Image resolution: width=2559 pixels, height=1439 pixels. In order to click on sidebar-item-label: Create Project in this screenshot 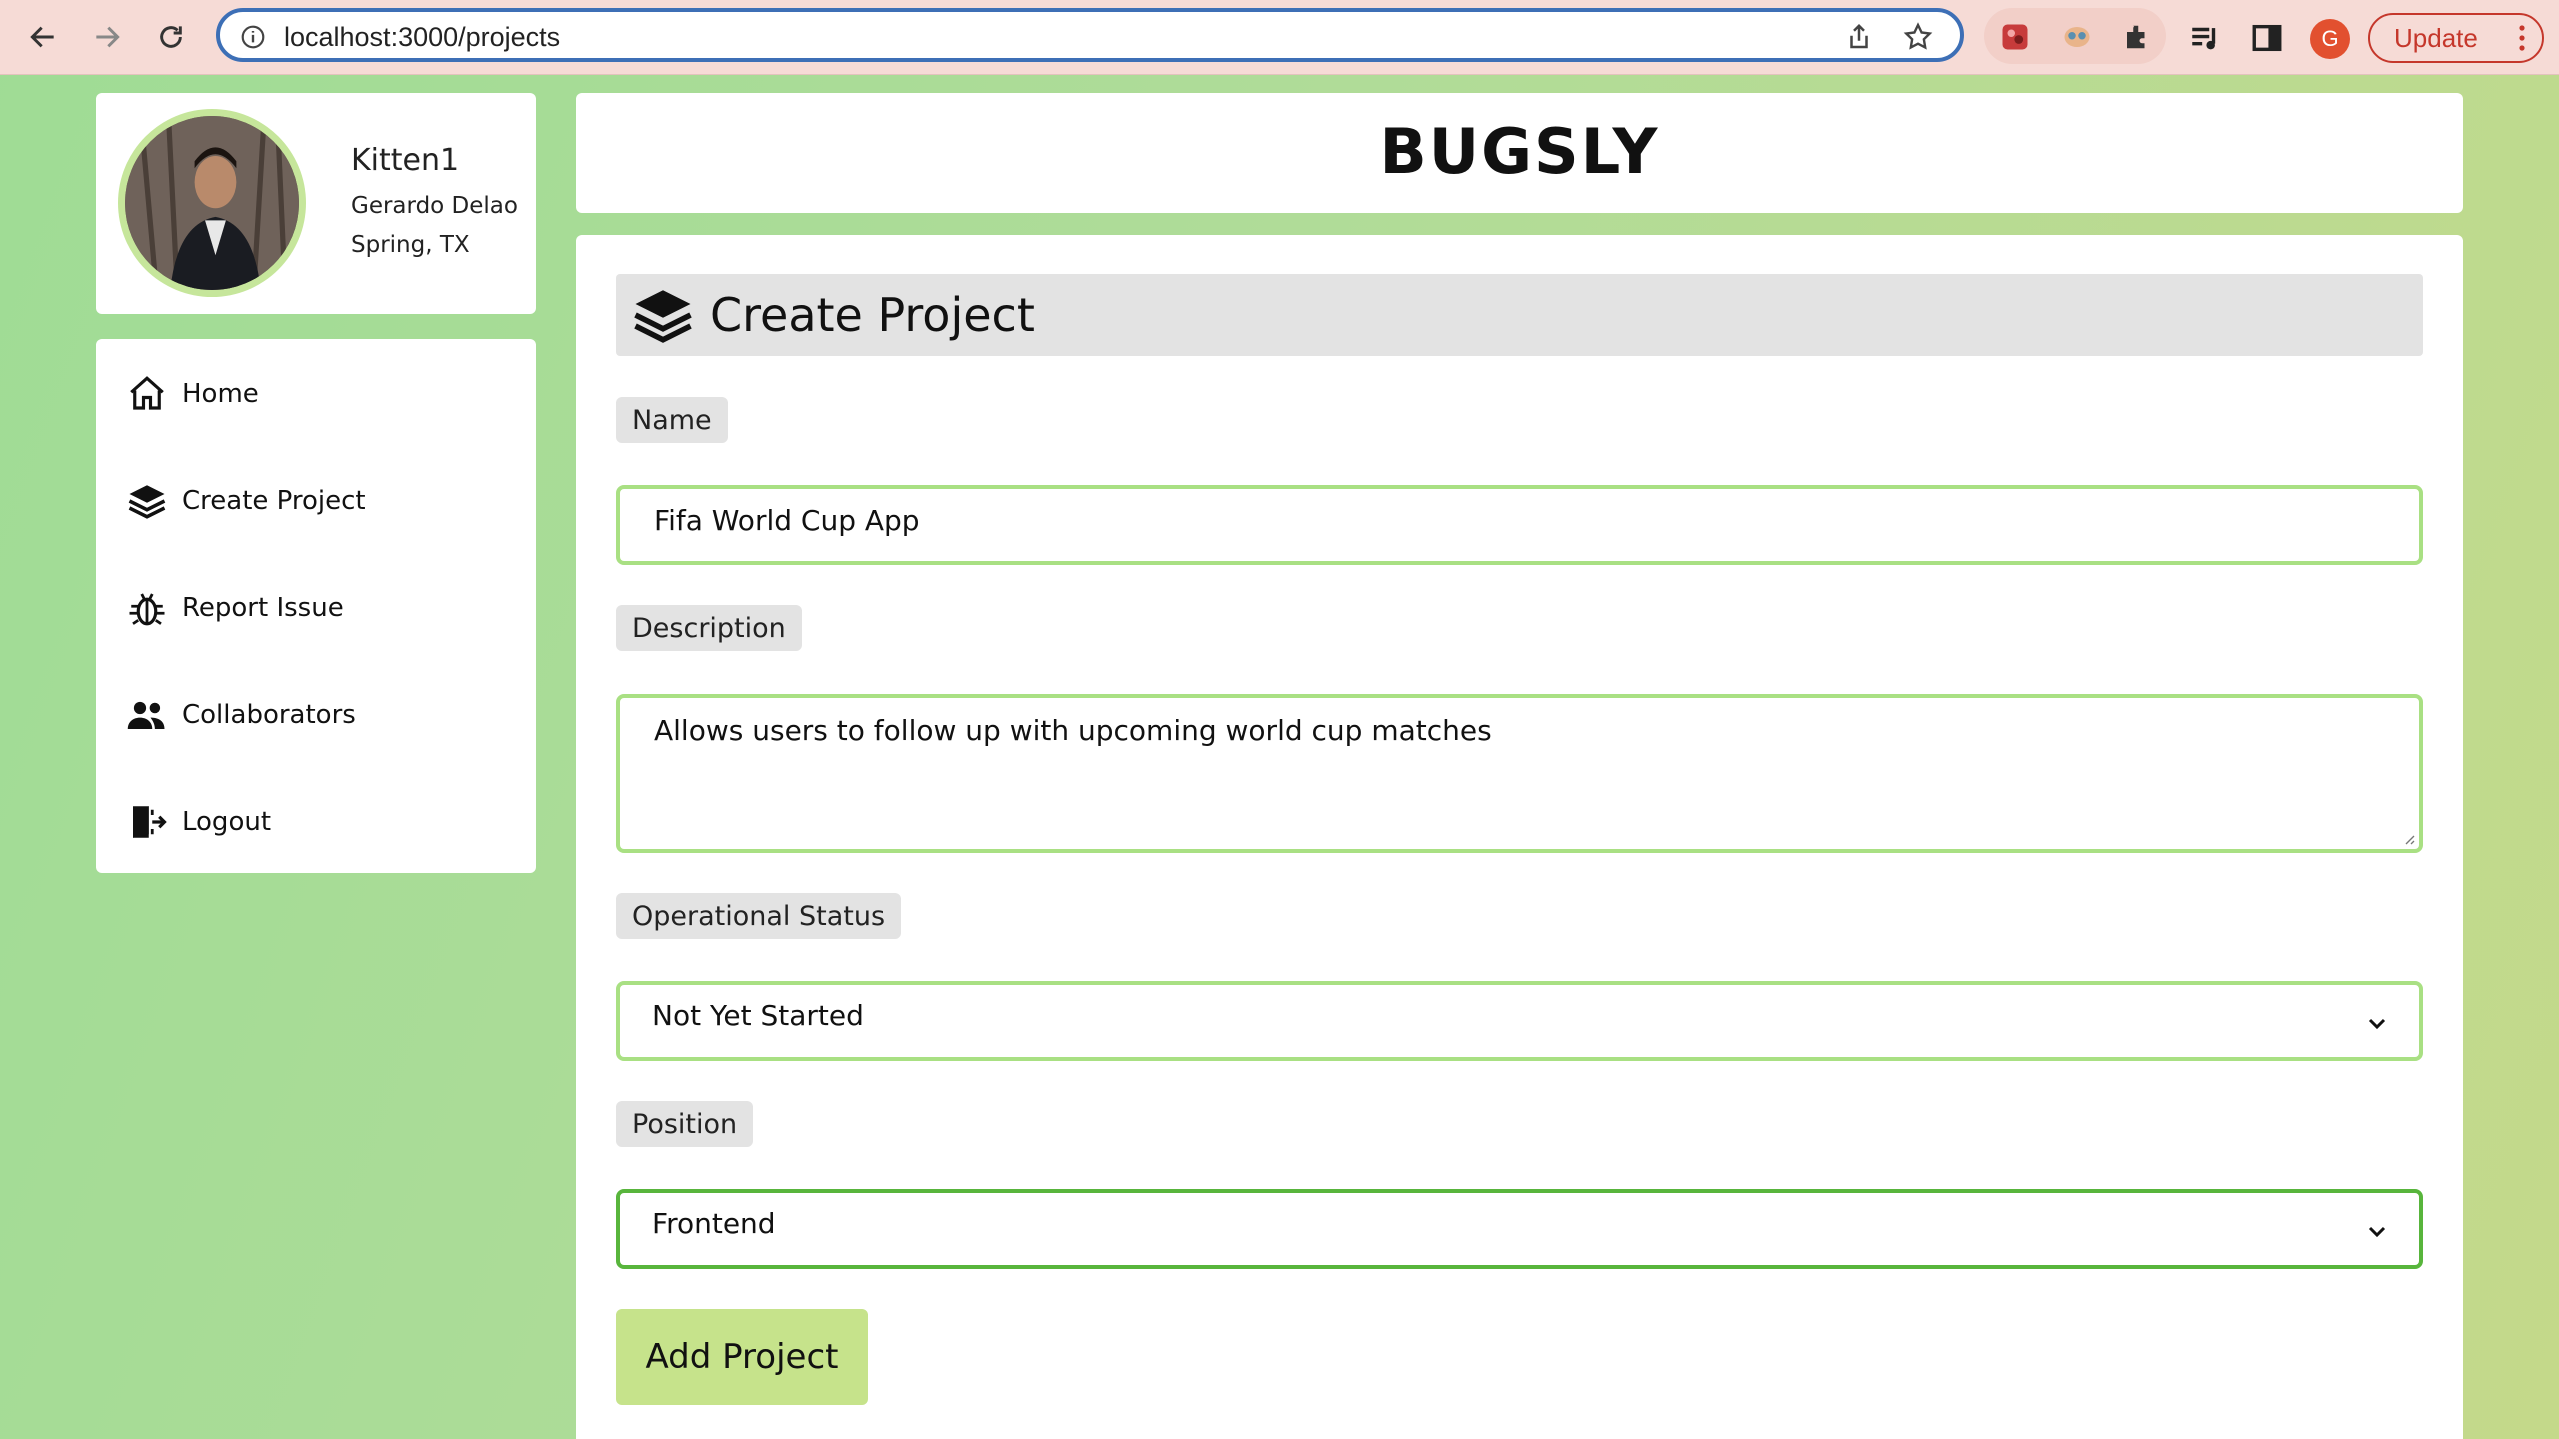, I will do `click(274, 501)`.